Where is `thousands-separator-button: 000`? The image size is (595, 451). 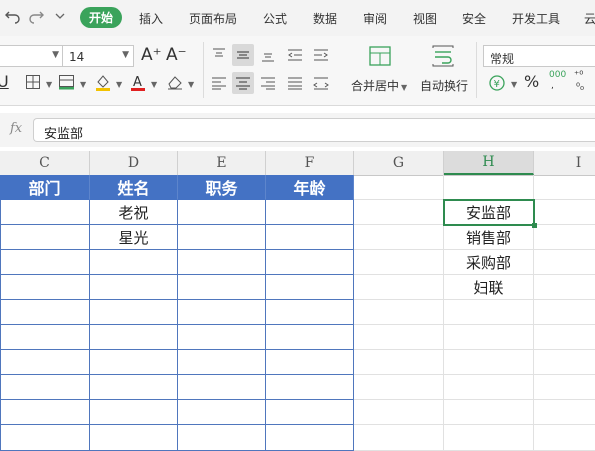
thousands-separator-button: 000 is located at coordinates (557, 75).